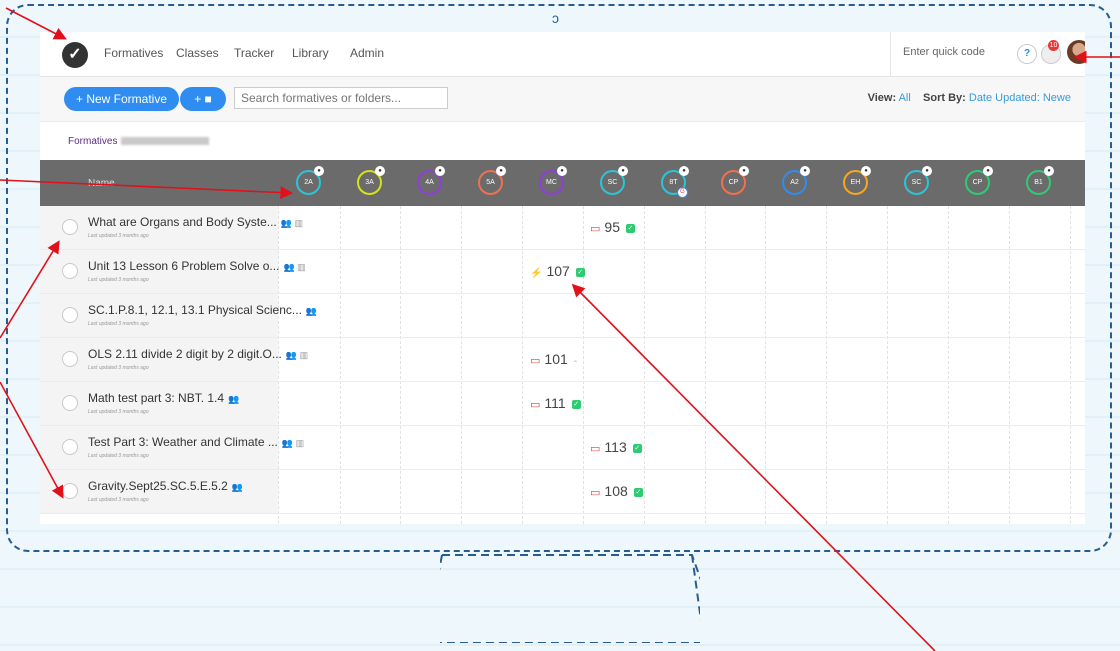  I want to click on class-column-8: A2 ●, so click(796, 180).